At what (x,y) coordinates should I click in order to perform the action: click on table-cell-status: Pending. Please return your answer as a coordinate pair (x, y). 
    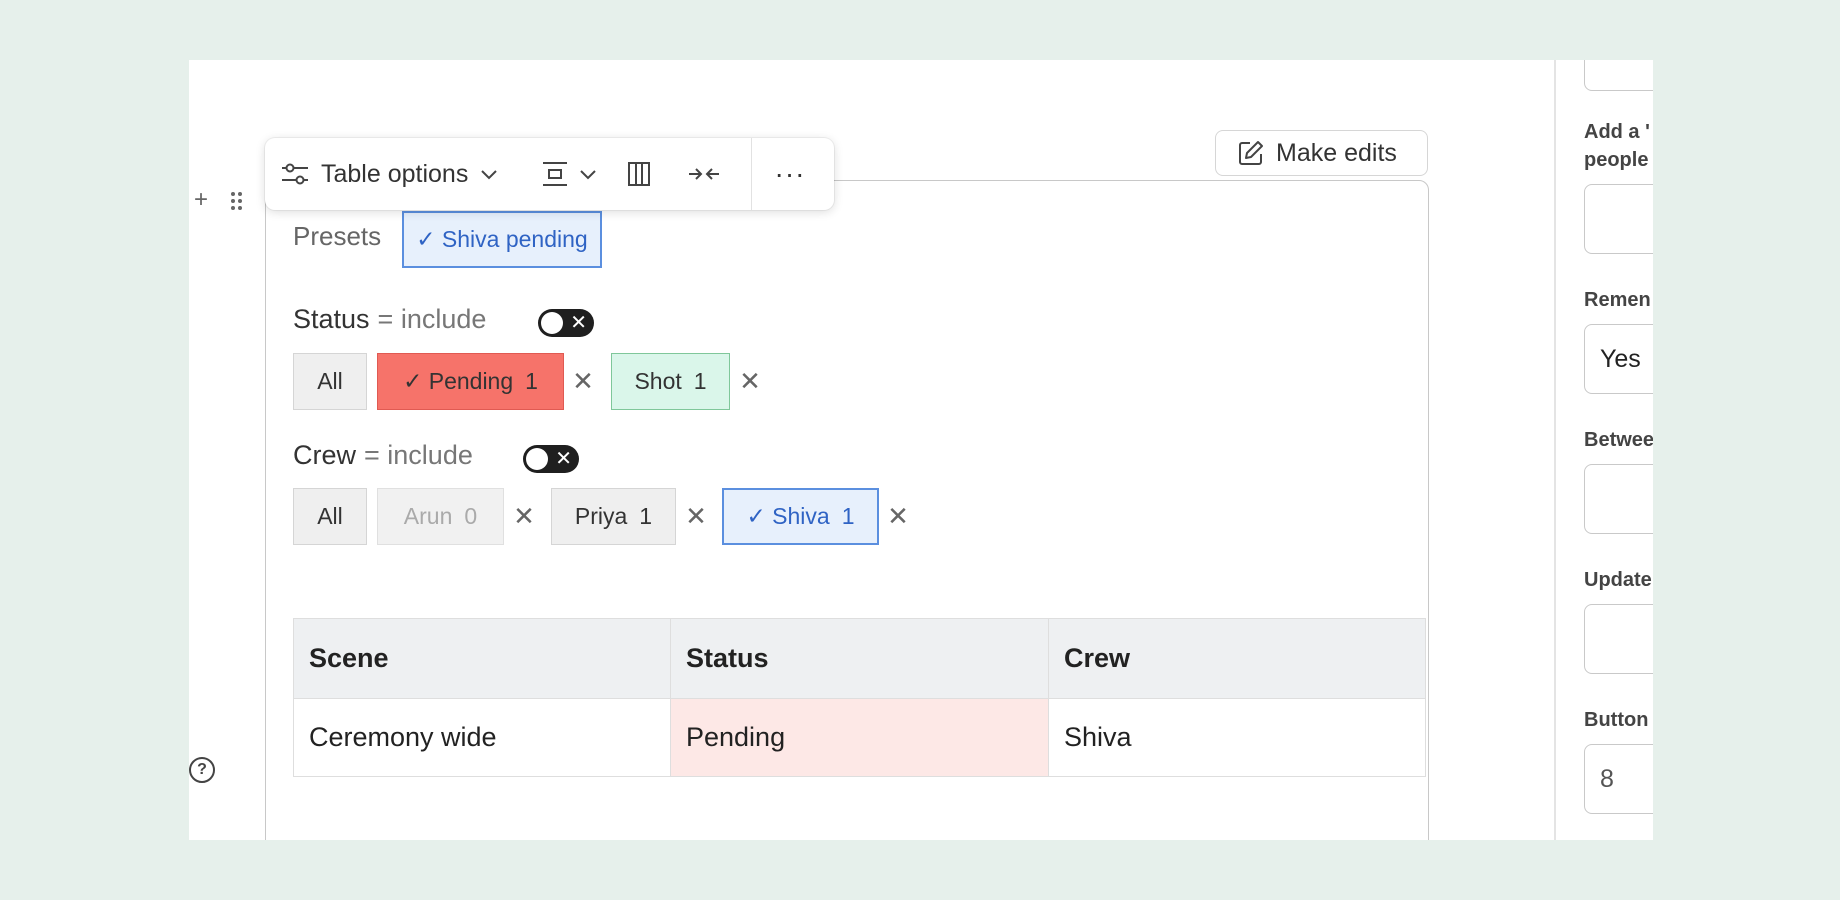
    Looking at the image, I should click on (859, 737).